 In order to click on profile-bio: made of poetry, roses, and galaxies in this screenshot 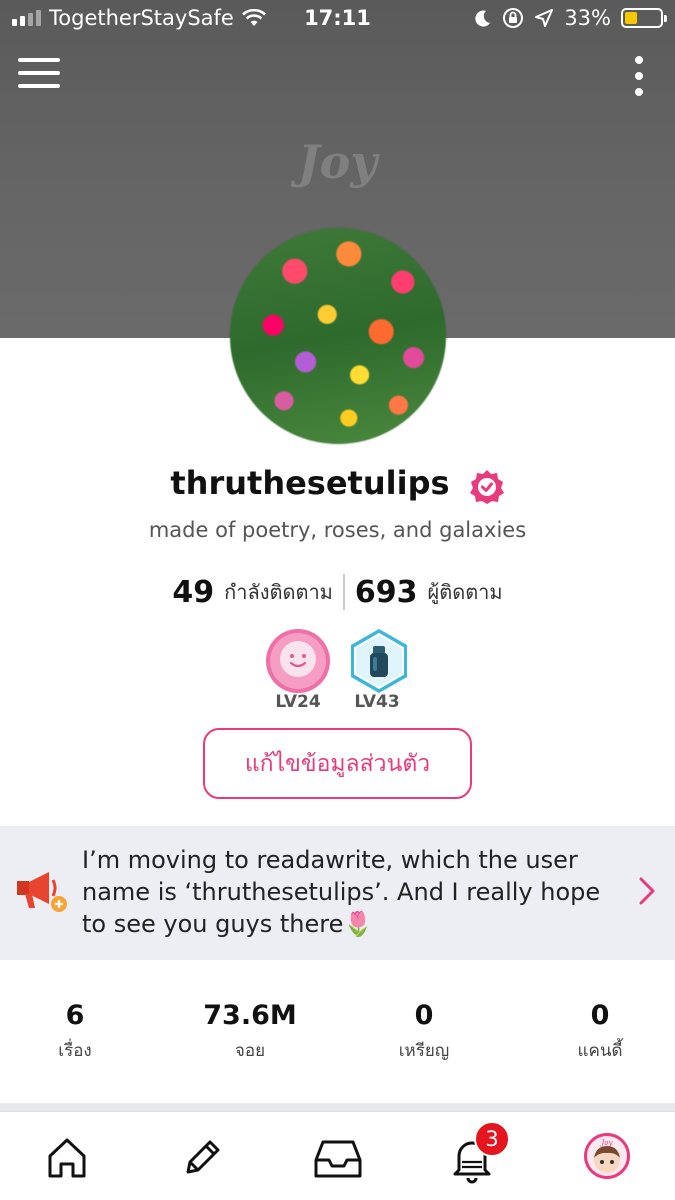, I will do `click(337, 530)`.